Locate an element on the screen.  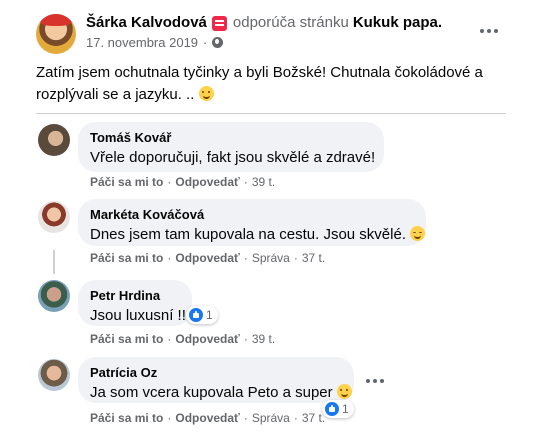
commenter-name: Patrícia Oz is located at coordinates (216, 373).